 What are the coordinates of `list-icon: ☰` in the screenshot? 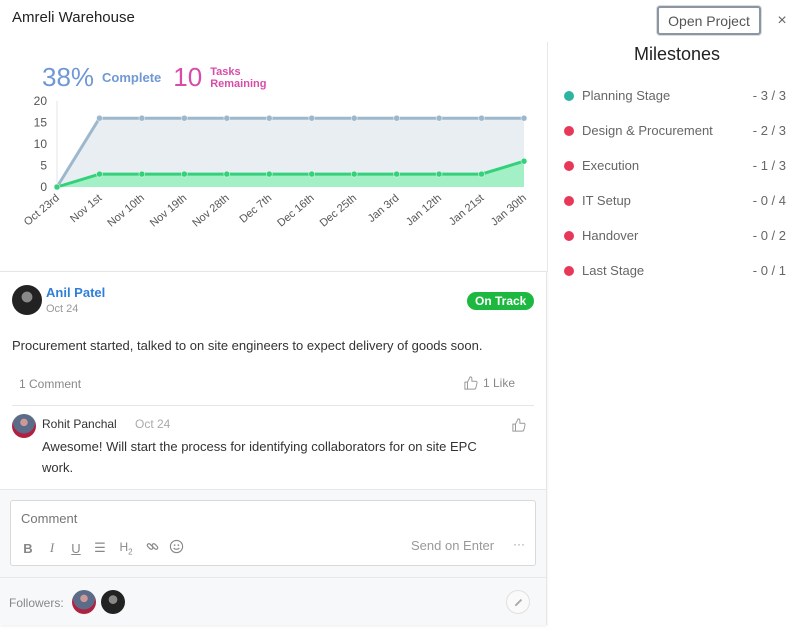 It's located at (100, 548).